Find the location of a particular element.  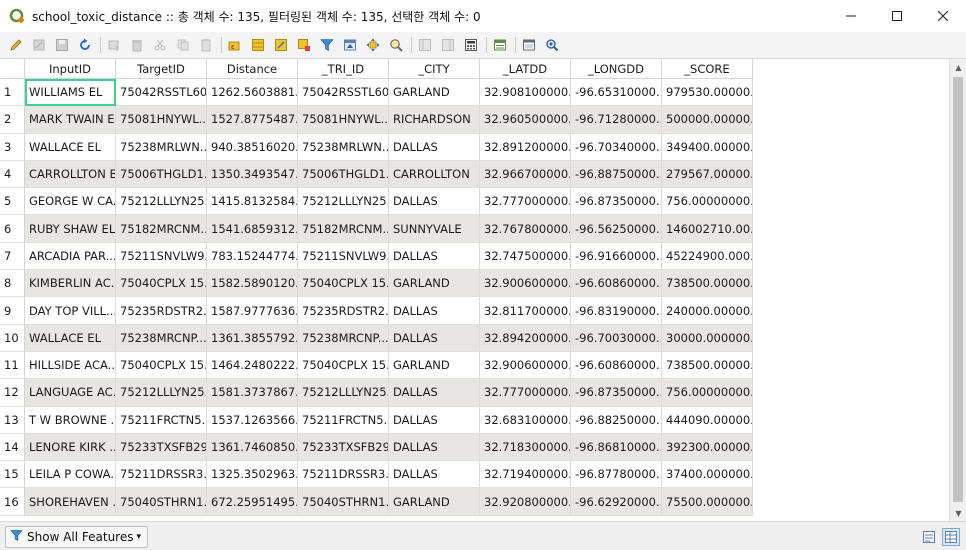

row-header: 13 is located at coordinates (12, 420).